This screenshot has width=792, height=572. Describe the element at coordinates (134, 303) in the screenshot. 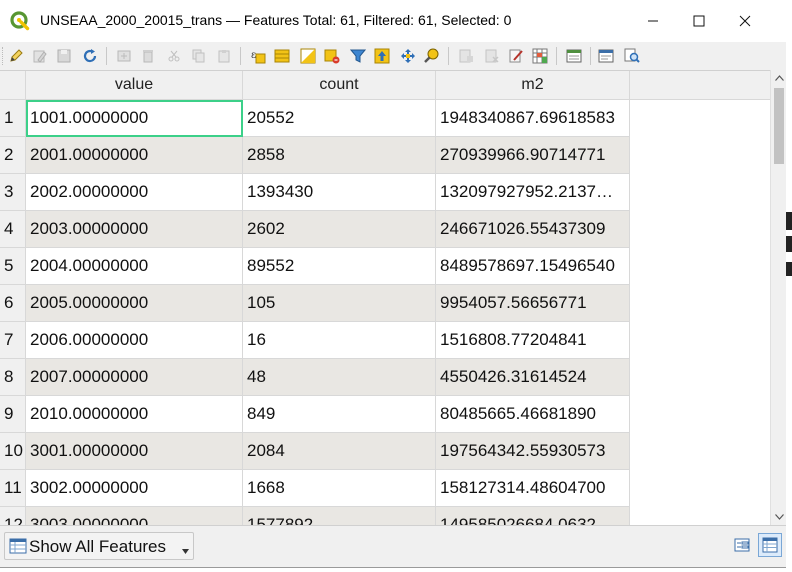

I see `cell-value: 2005.00000000` at that location.